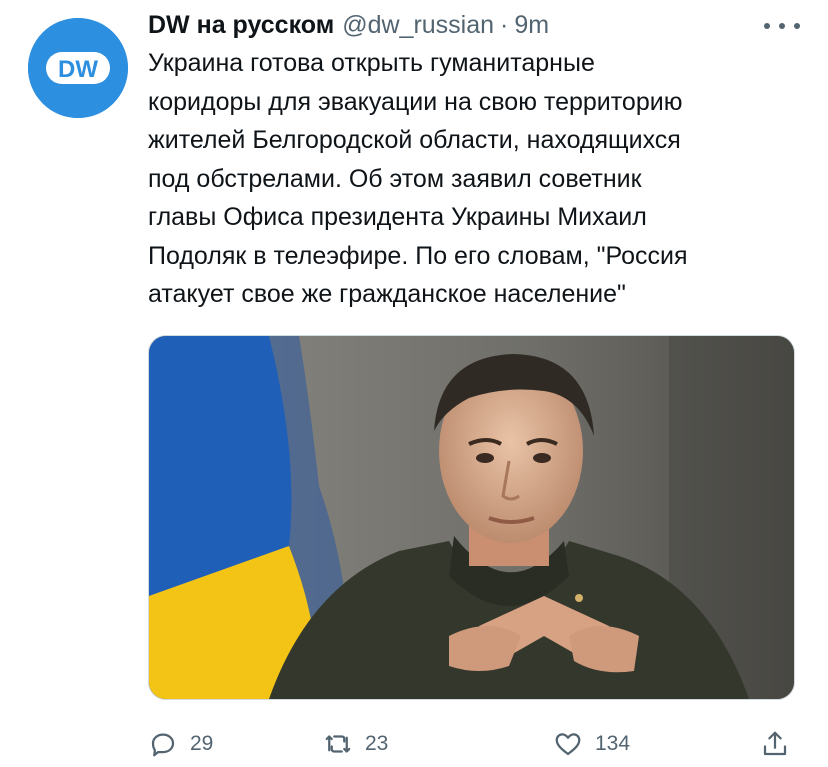 The height and width of the screenshot is (767, 828). I want to click on share-icon, so click(775, 743).